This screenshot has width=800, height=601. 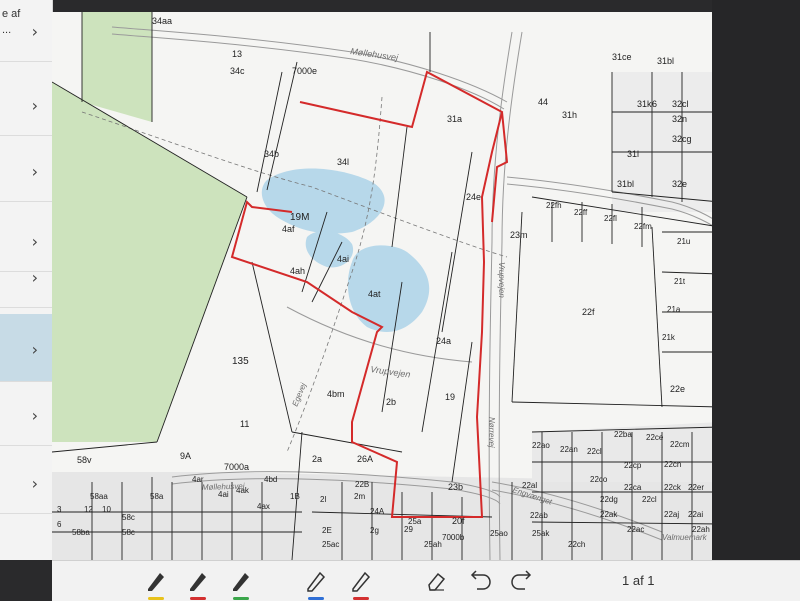 I want to click on parcel-label: 2b, so click(x=391, y=402).